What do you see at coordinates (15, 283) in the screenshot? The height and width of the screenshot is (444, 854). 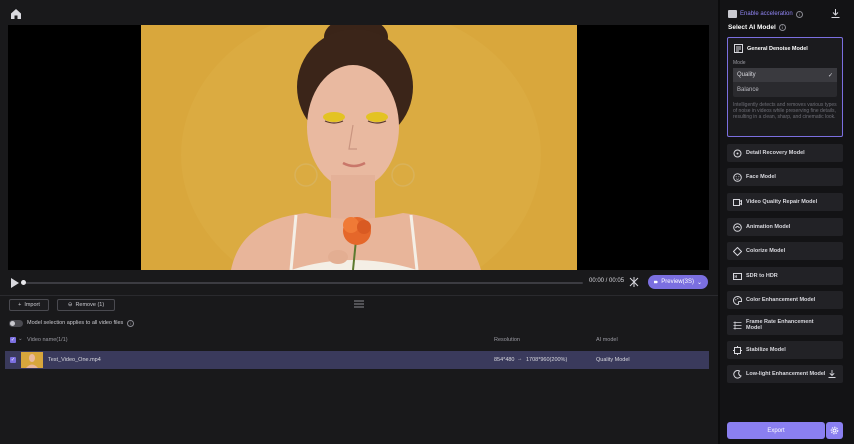 I see `play-icon` at bounding box center [15, 283].